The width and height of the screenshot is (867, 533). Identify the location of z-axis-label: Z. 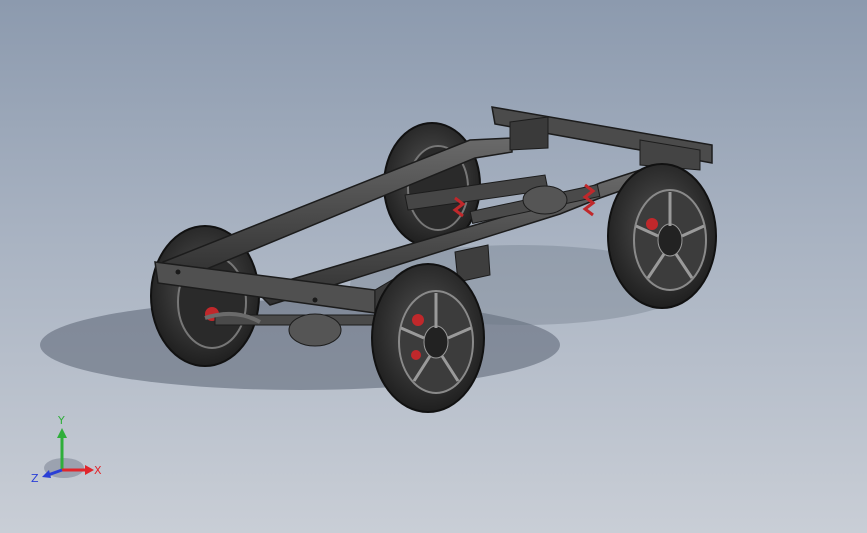
(35, 478).